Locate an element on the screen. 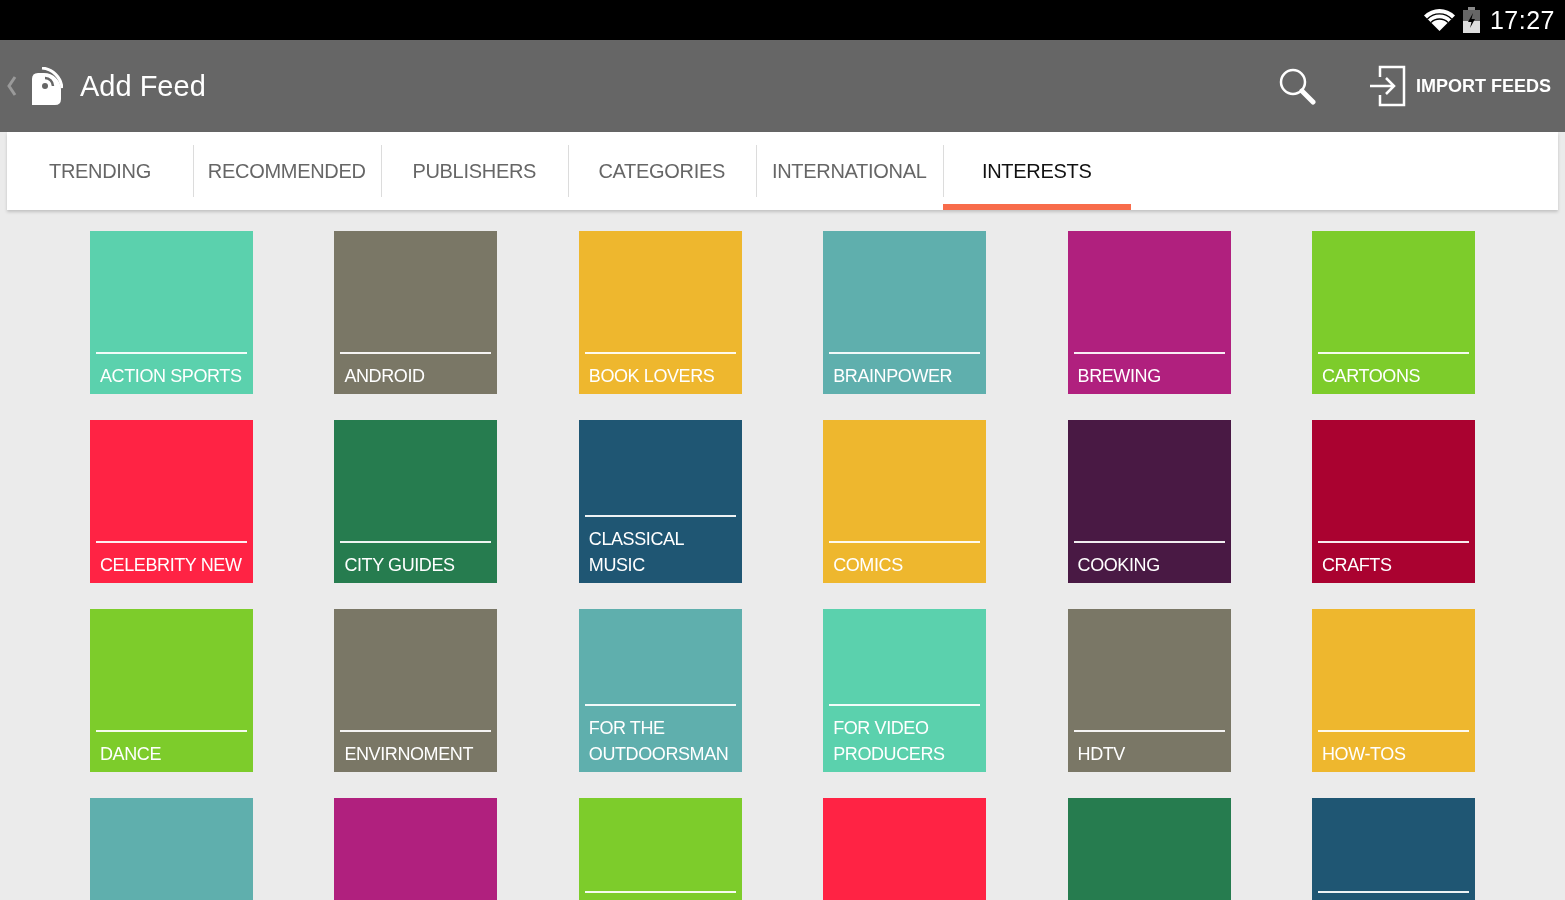  interest-tile: COOKING is located at coordinates (1149, 501).